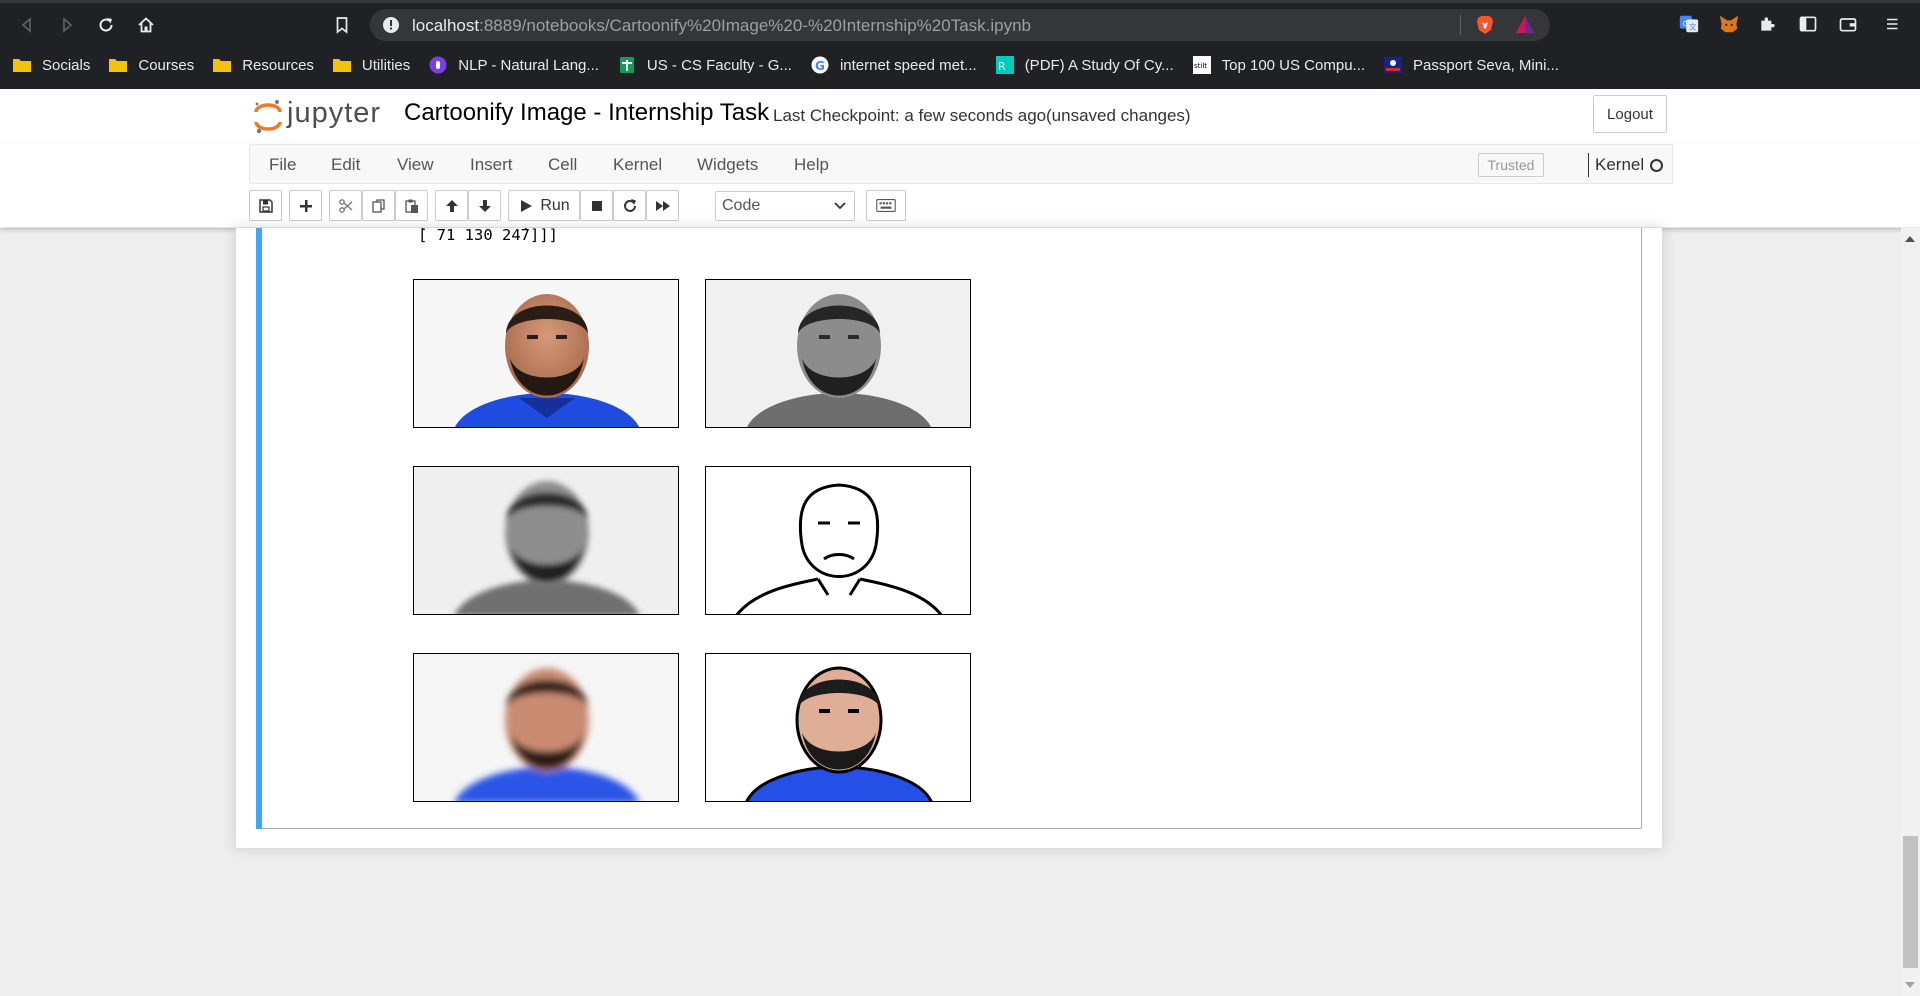  I want to click on fox-icon, so click(1729, 24).